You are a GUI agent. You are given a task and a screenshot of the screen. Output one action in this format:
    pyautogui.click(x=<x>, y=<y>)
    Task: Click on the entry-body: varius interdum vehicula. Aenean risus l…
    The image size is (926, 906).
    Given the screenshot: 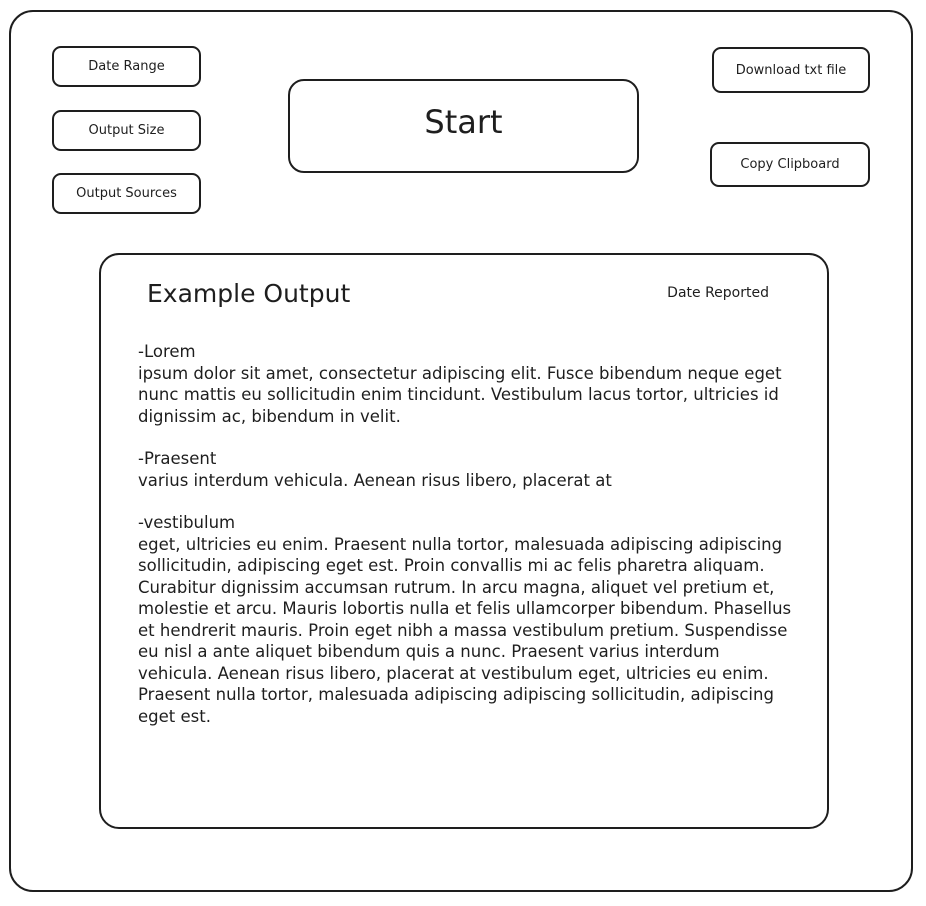 What is the action you would take?
    pyautogui.click(x=375, y=480)
    